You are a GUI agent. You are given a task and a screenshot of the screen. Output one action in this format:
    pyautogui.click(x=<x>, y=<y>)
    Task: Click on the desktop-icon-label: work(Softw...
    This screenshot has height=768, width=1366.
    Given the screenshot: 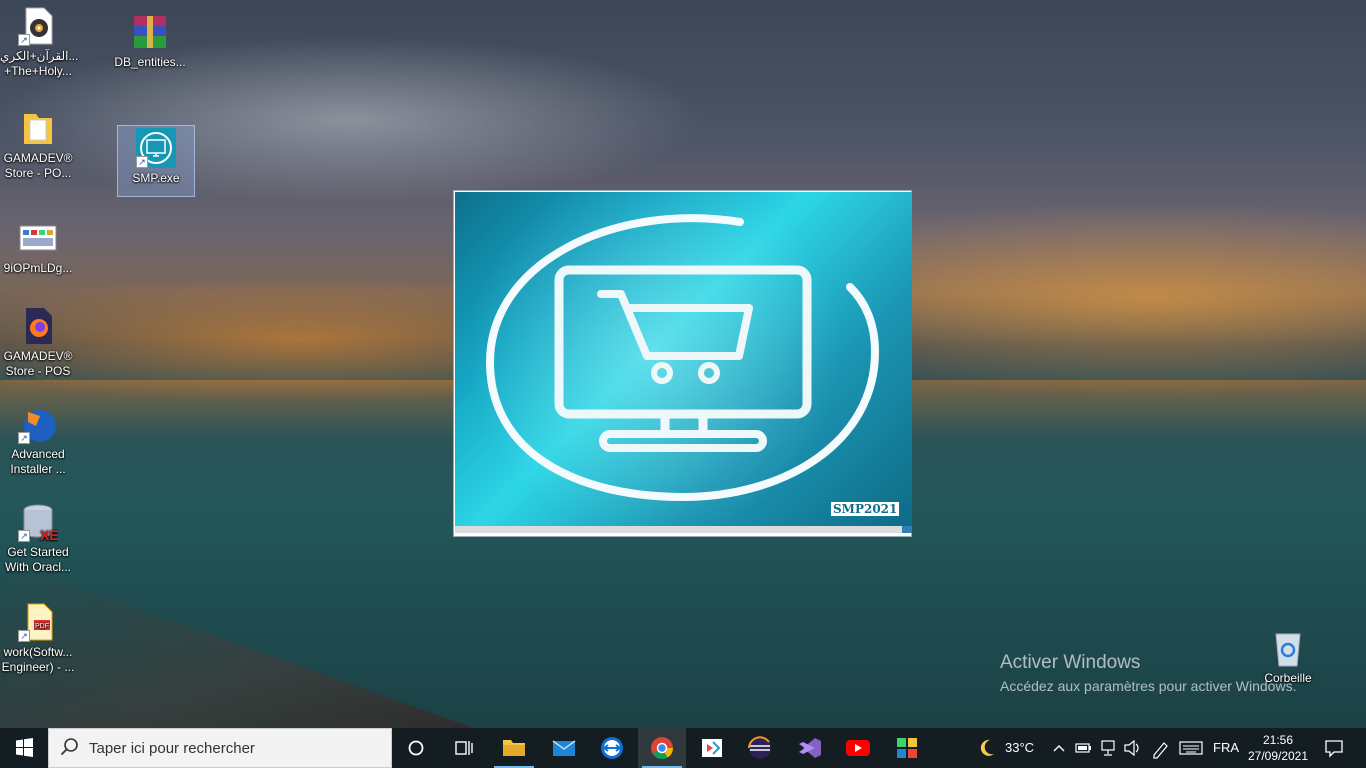 What is the action you would take?
    pyautogui.click(x=38, y=652)
    